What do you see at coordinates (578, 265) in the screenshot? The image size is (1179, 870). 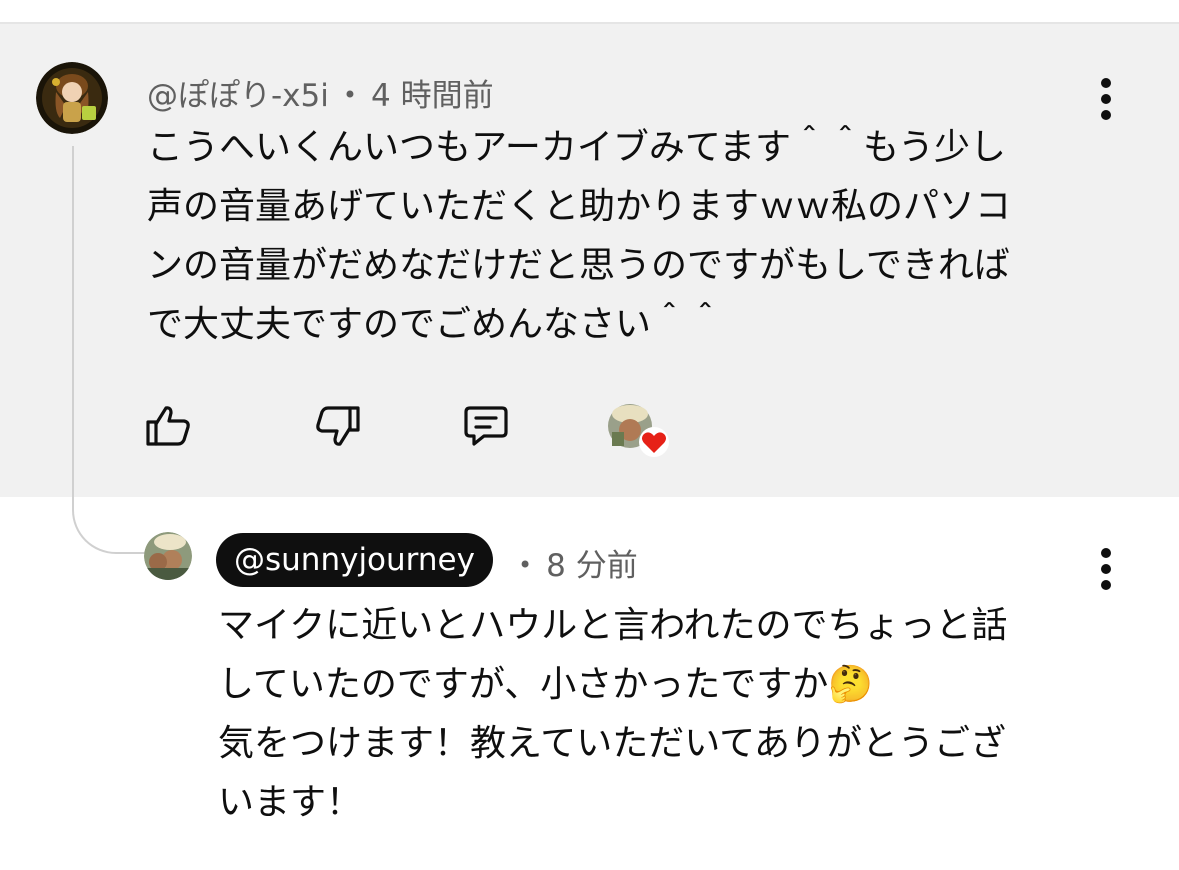 I see `comment-text-line: ンの音量がだめなだけだと思うのですがもしできれば` at bounding box center [578, 265].